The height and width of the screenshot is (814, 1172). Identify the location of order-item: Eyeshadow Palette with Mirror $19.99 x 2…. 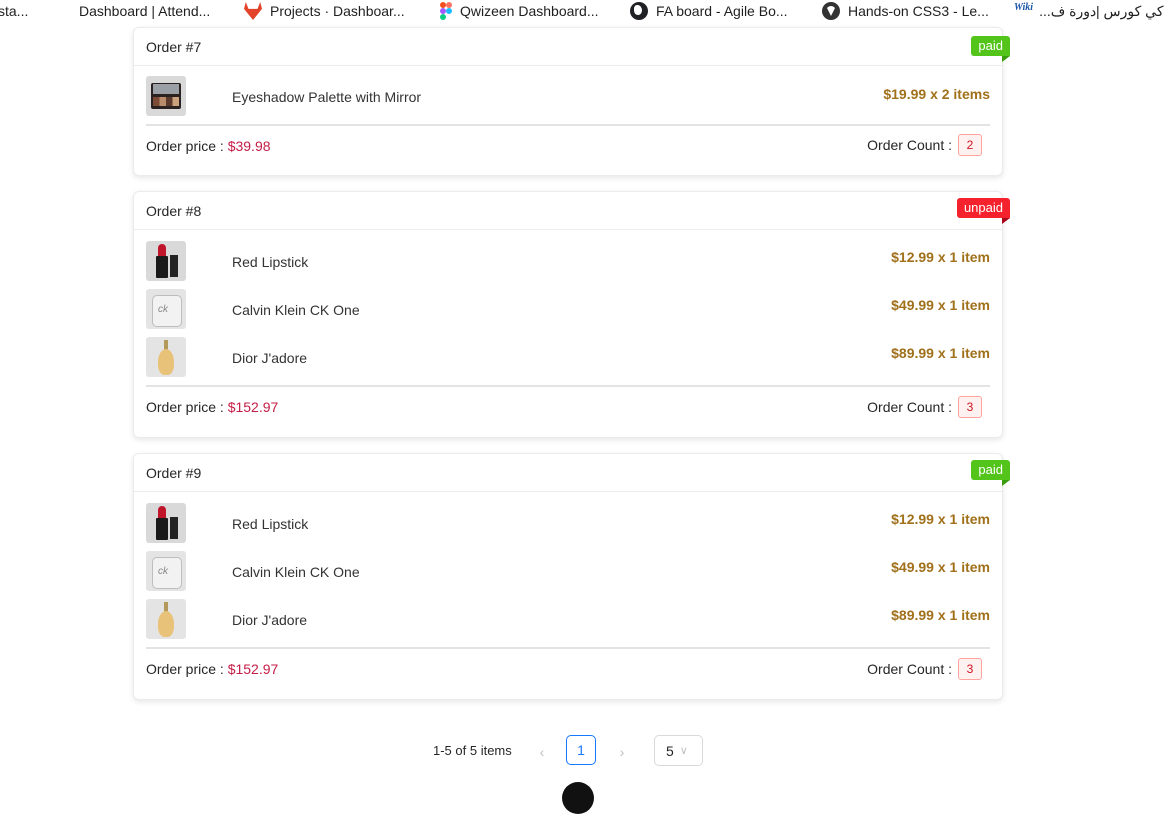
(568, 96).